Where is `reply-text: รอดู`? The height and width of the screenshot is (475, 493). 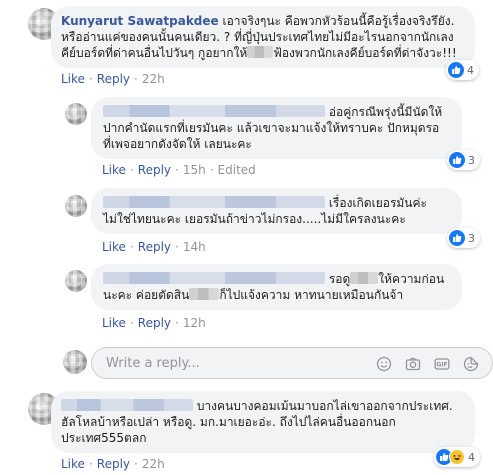 reply-text: รอดู is located at coordinates (339, 279).